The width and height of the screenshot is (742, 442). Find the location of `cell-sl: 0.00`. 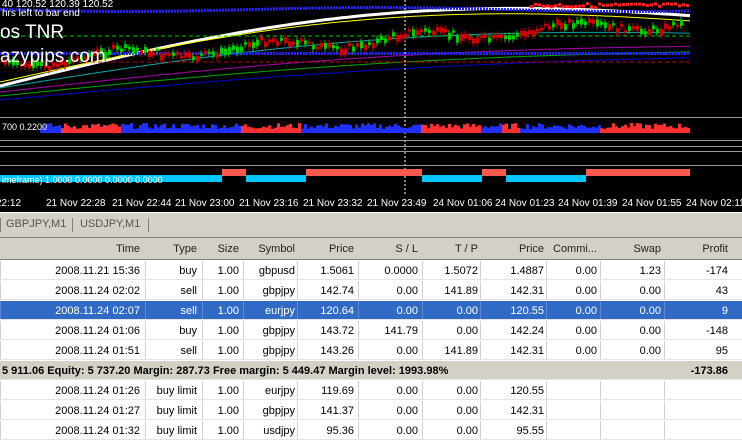

cell-sl: 0.00 is located at coordinates (407, 411).